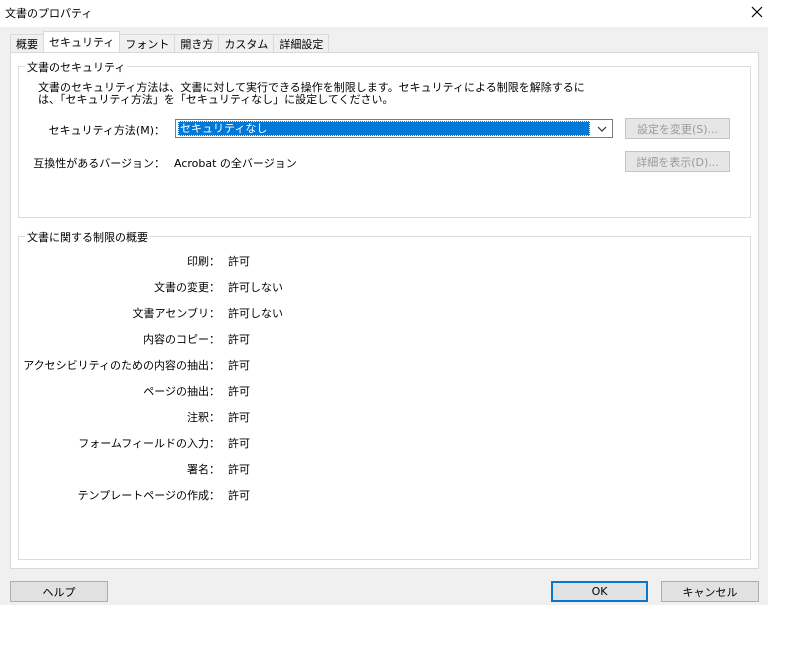 The image size is (800, 648). I want to click on permission-value-form-filling: 許可, so click(239, 443).